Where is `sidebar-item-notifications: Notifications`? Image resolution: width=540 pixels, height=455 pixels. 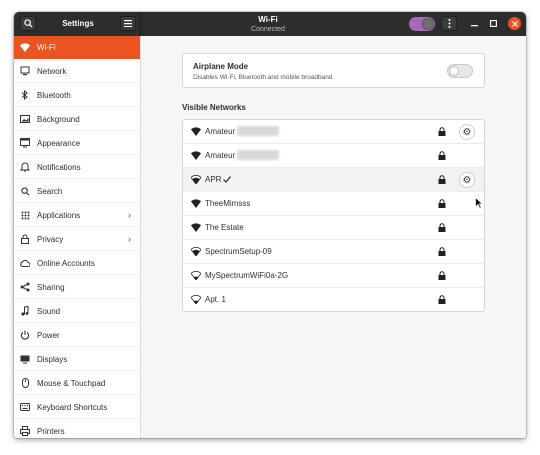
sidebar-item-notifications: Notifications is located at coordinates (77, 167).